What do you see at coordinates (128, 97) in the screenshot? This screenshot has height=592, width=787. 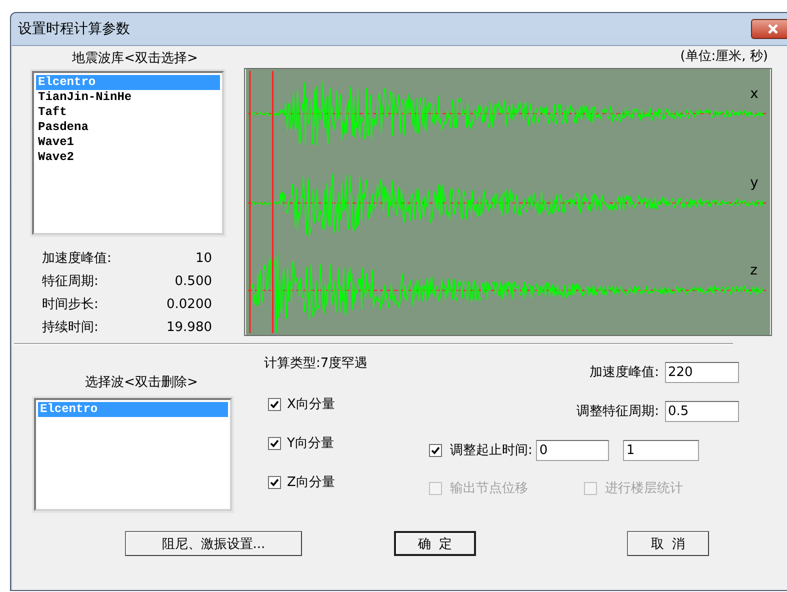 I see `list-item: TianJin-NinHe` at bounding box center [128, 97].